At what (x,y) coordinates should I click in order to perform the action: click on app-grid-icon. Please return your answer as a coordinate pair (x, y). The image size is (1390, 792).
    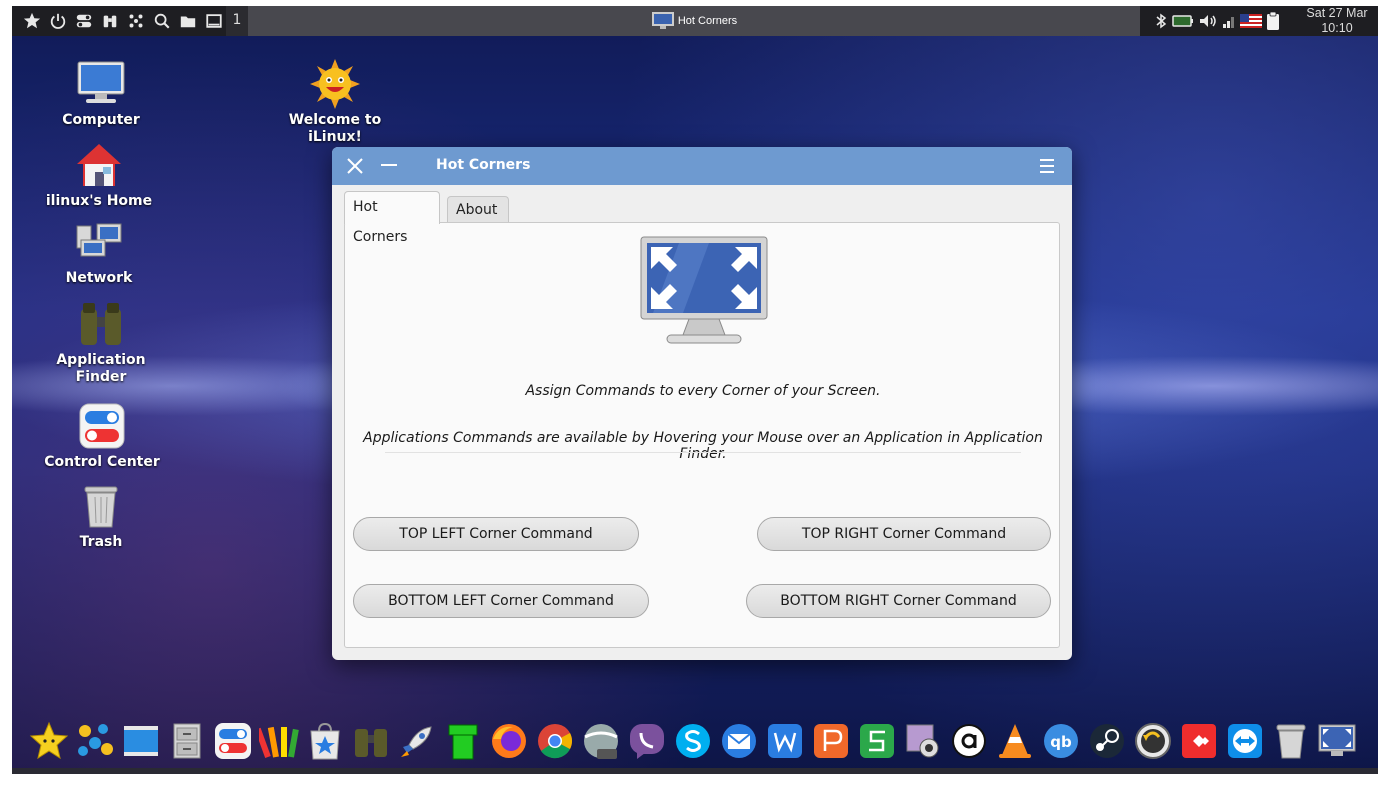
    Looking at the image, I should click on (95, 741).